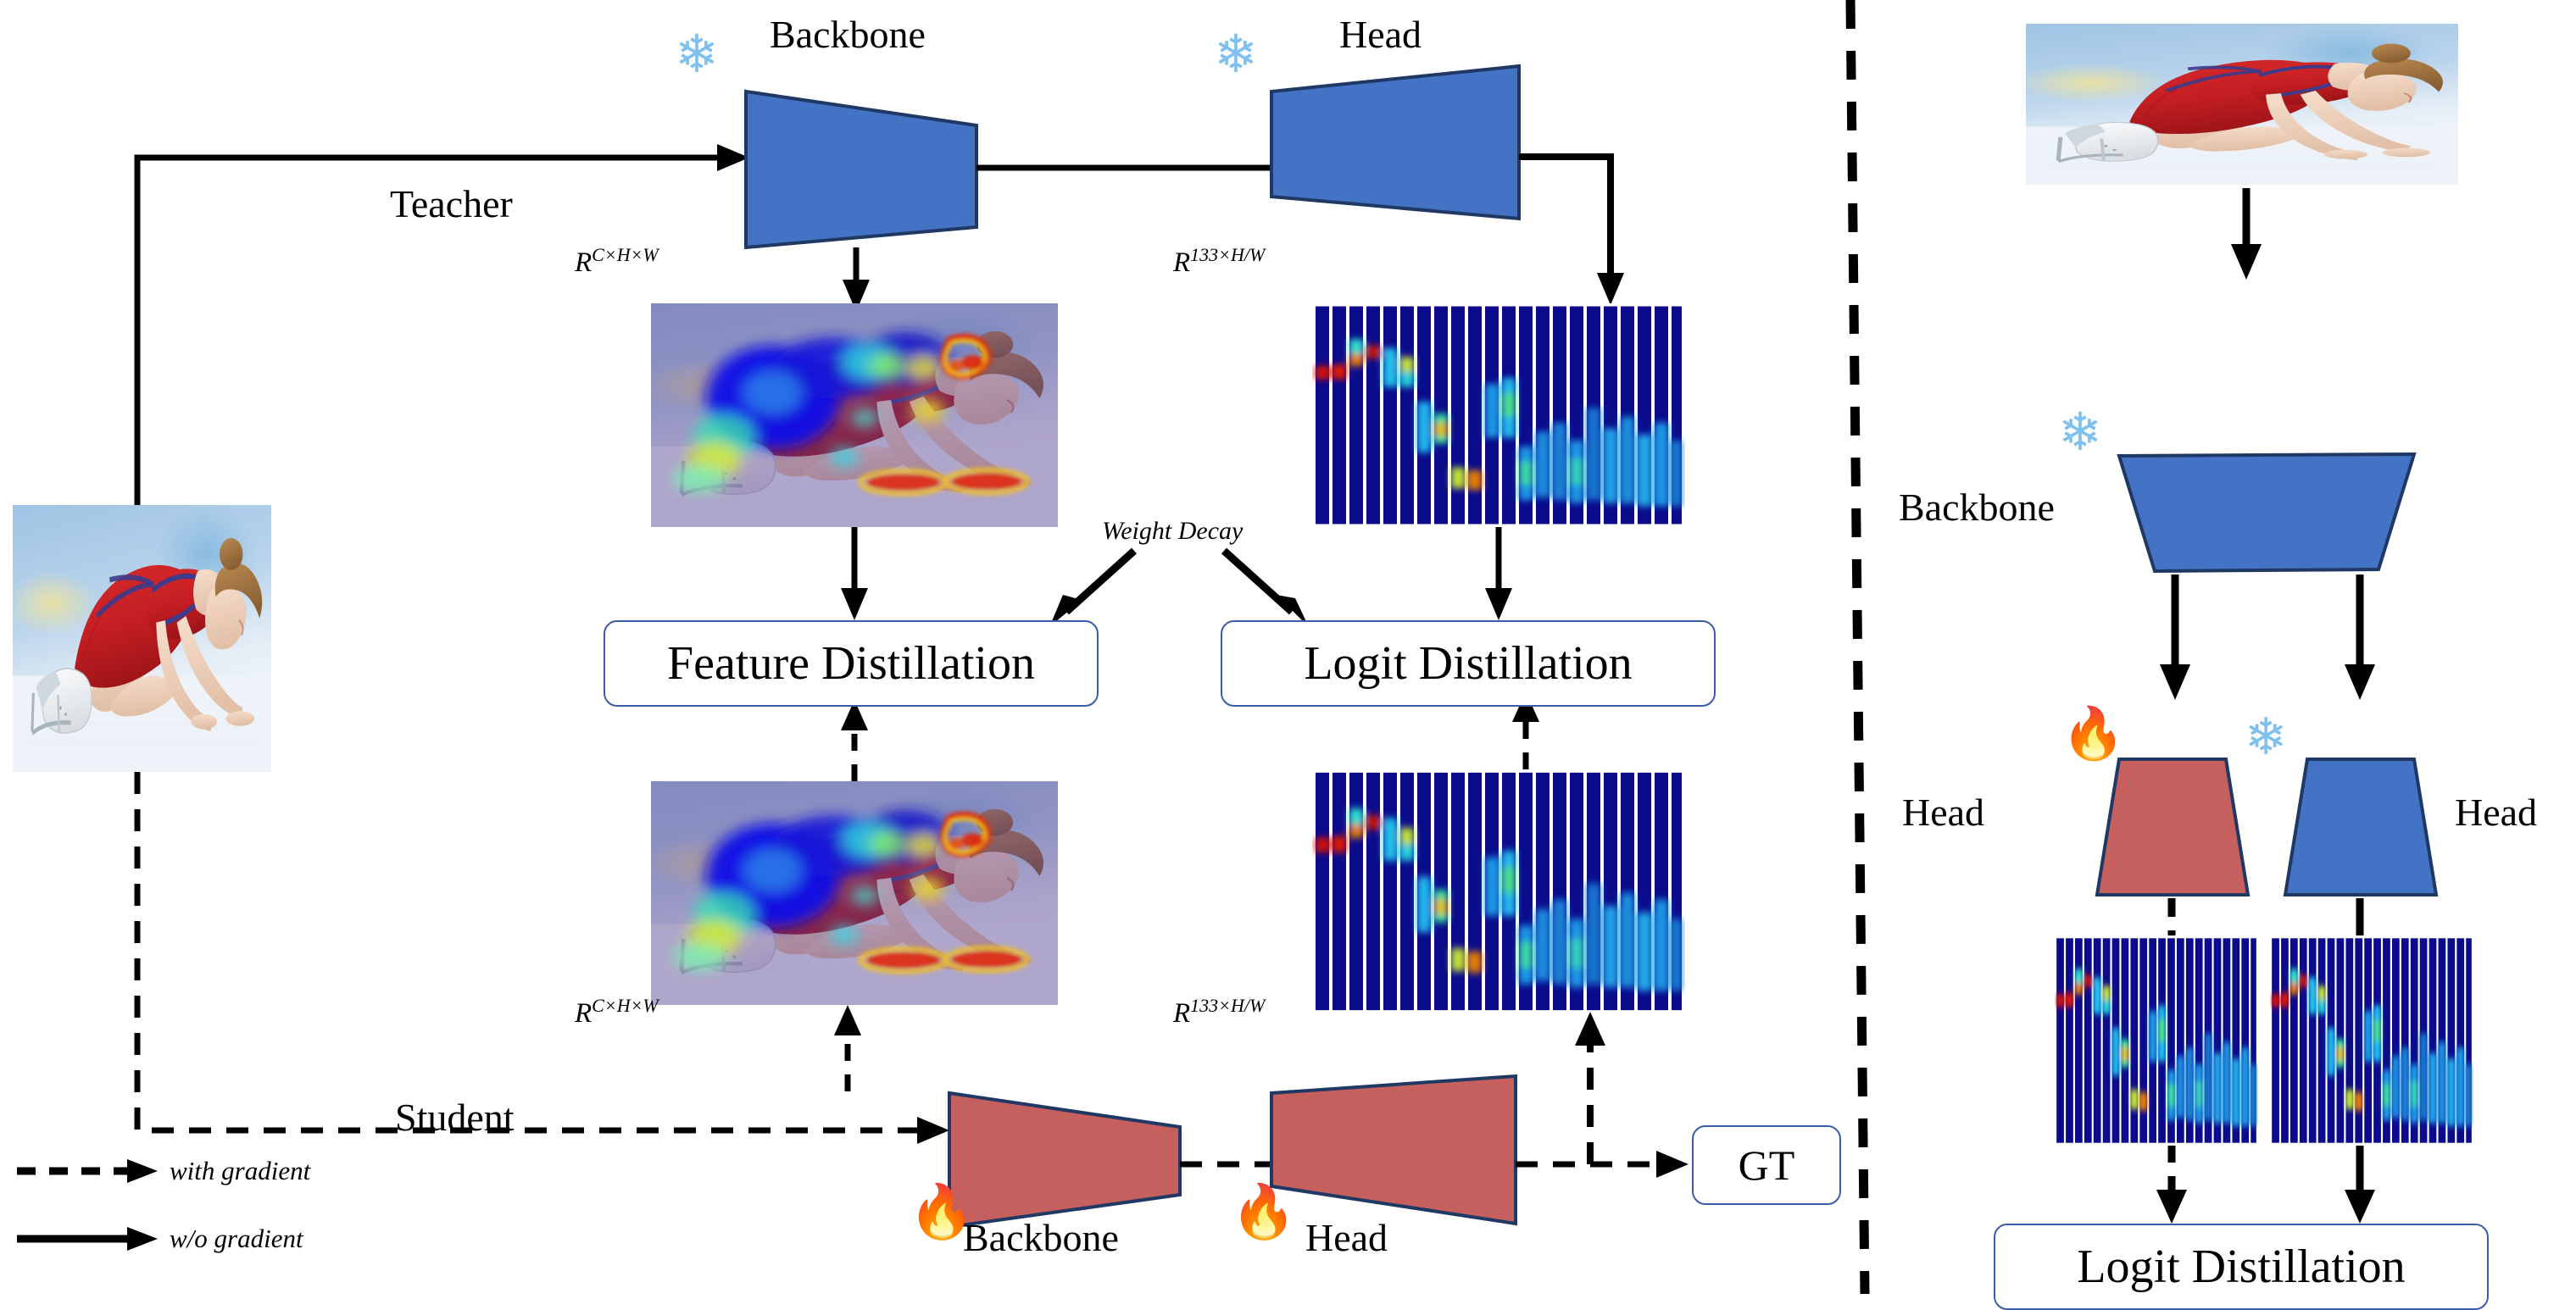 Image resolution: width=2576 pixels, height=1310 pixels. I want to click on student-logit-shape-base: R, so click(1182, 1013).